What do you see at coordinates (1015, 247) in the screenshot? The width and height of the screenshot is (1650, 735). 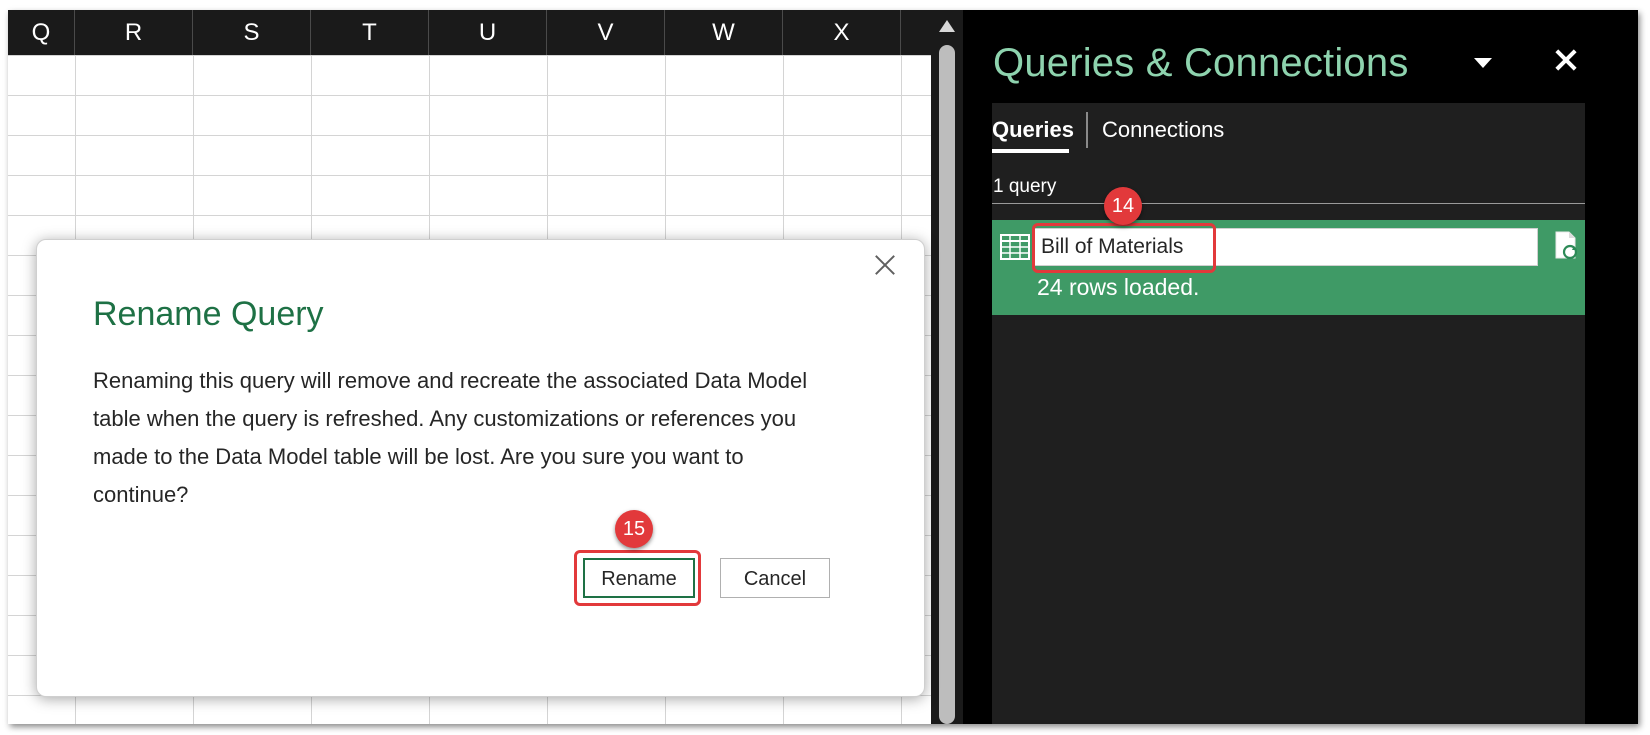 I see `table-icon` at bounding box center [1015, 247].